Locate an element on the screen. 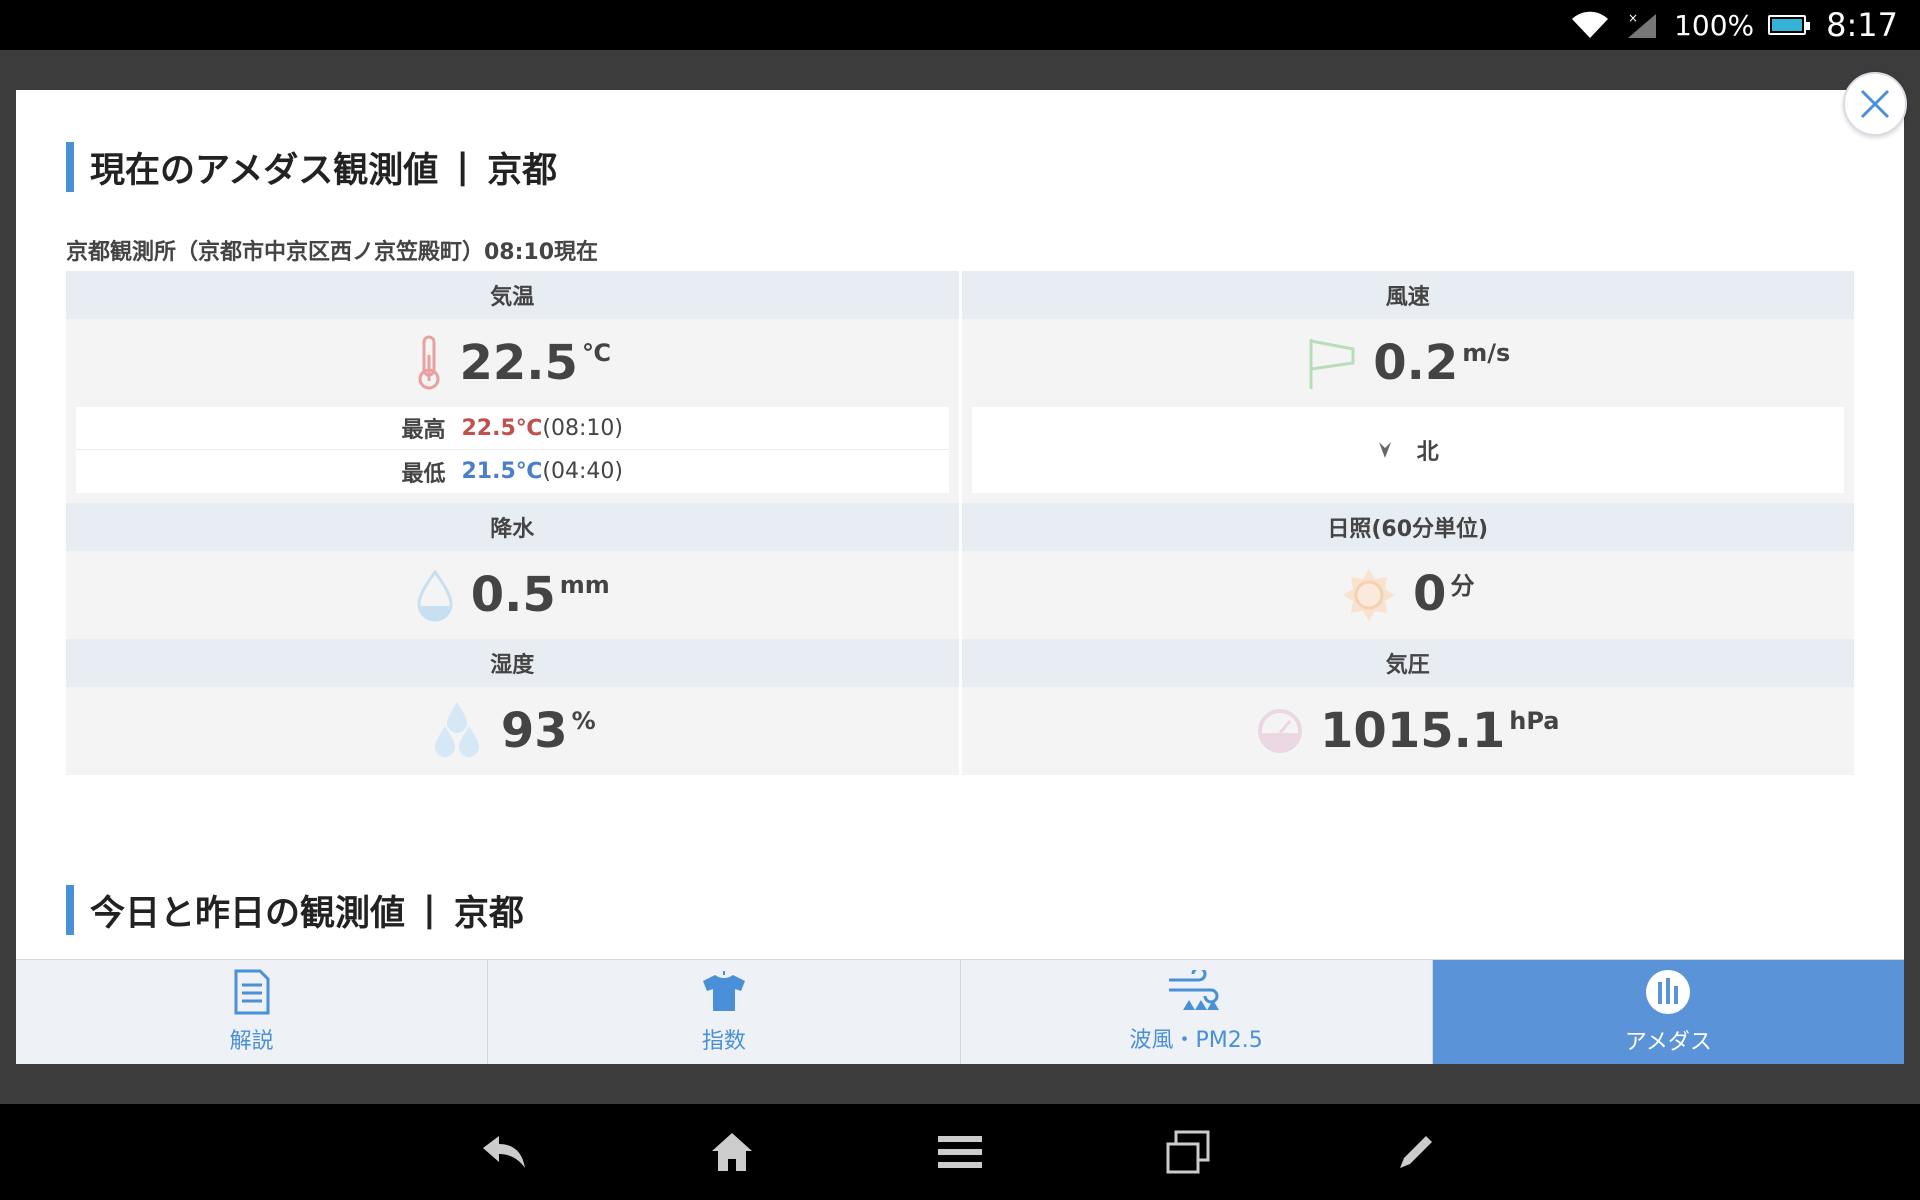 The height and width of the screenshot is (1200, 1920). recent-apps-icon is located at coordinates (1188, 1152).